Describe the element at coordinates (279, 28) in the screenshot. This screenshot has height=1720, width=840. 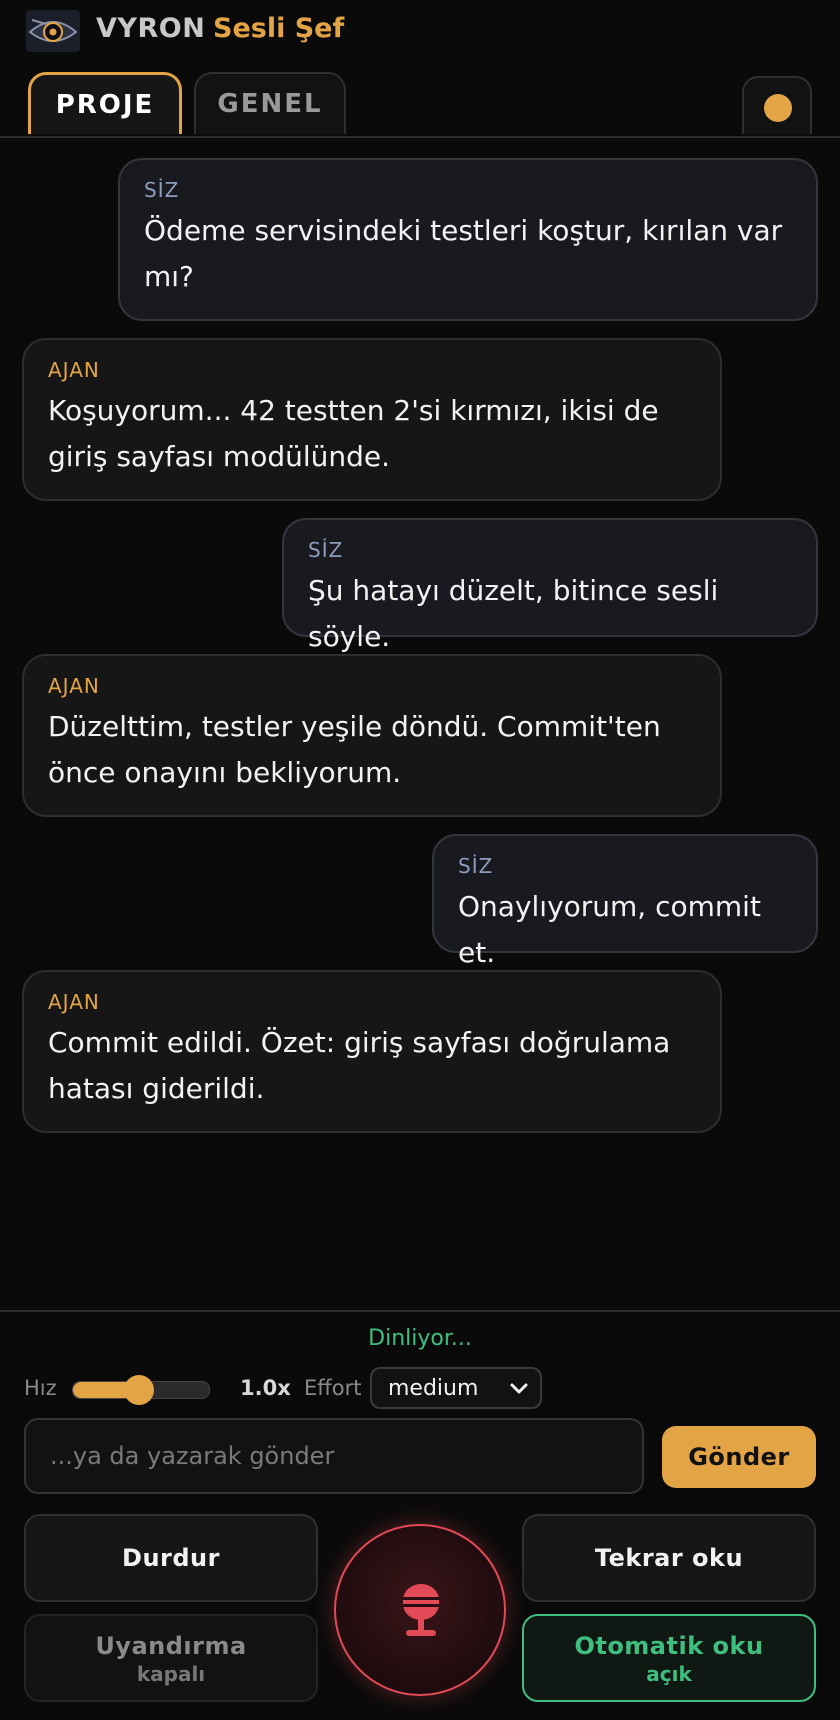
I see `app-subtitle: Sesli Şef` at that location.